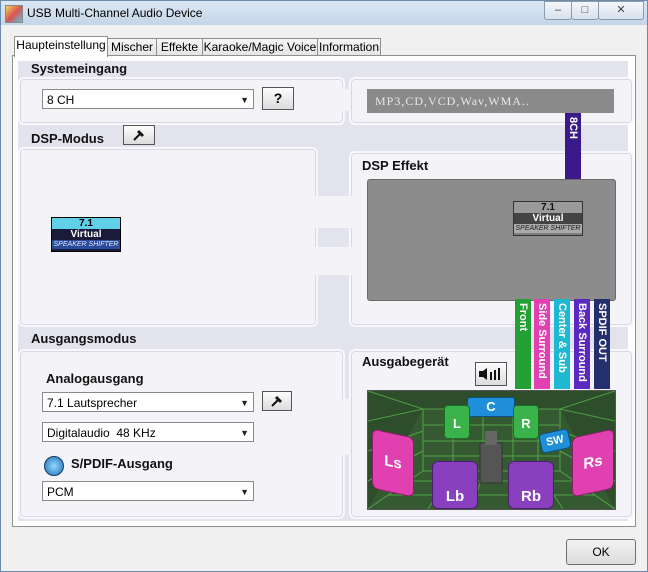  I want to click on speaker-test-button, so click(491, 374).